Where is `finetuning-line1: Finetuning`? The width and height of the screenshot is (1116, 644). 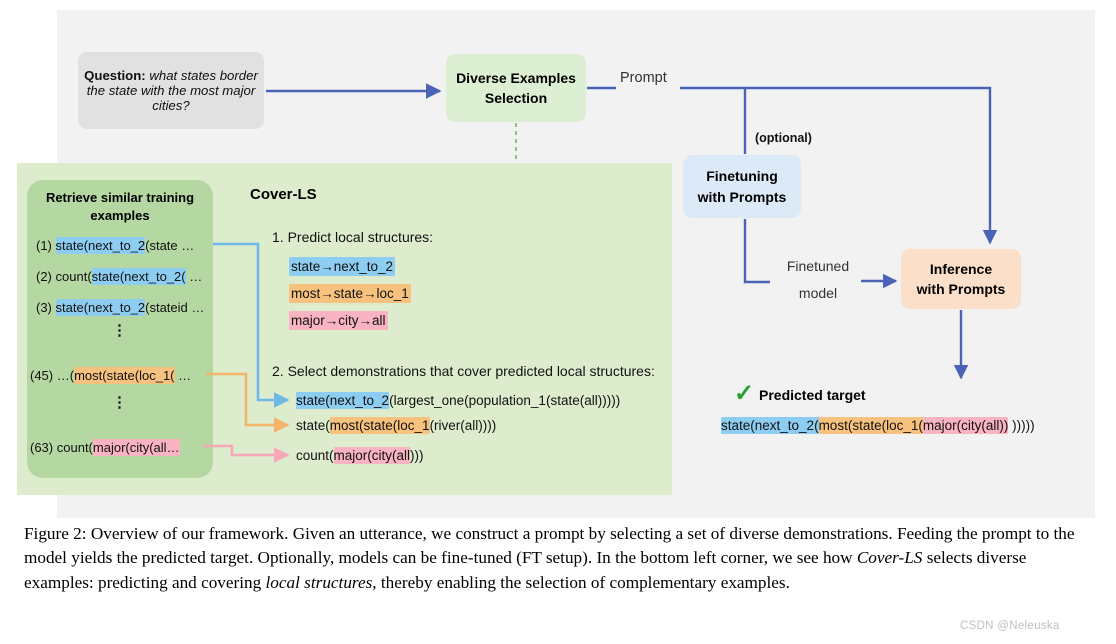 finetuning-line1: Finetuning is located at coordinates (742, 176).